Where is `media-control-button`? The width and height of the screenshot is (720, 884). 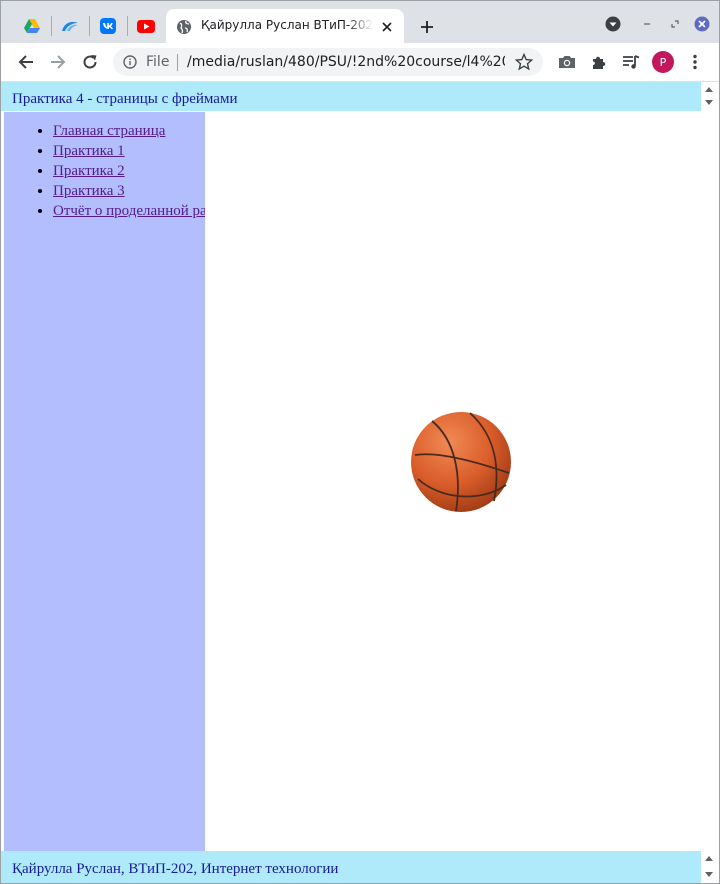
media-control-button is located at coordinates (631, 62).